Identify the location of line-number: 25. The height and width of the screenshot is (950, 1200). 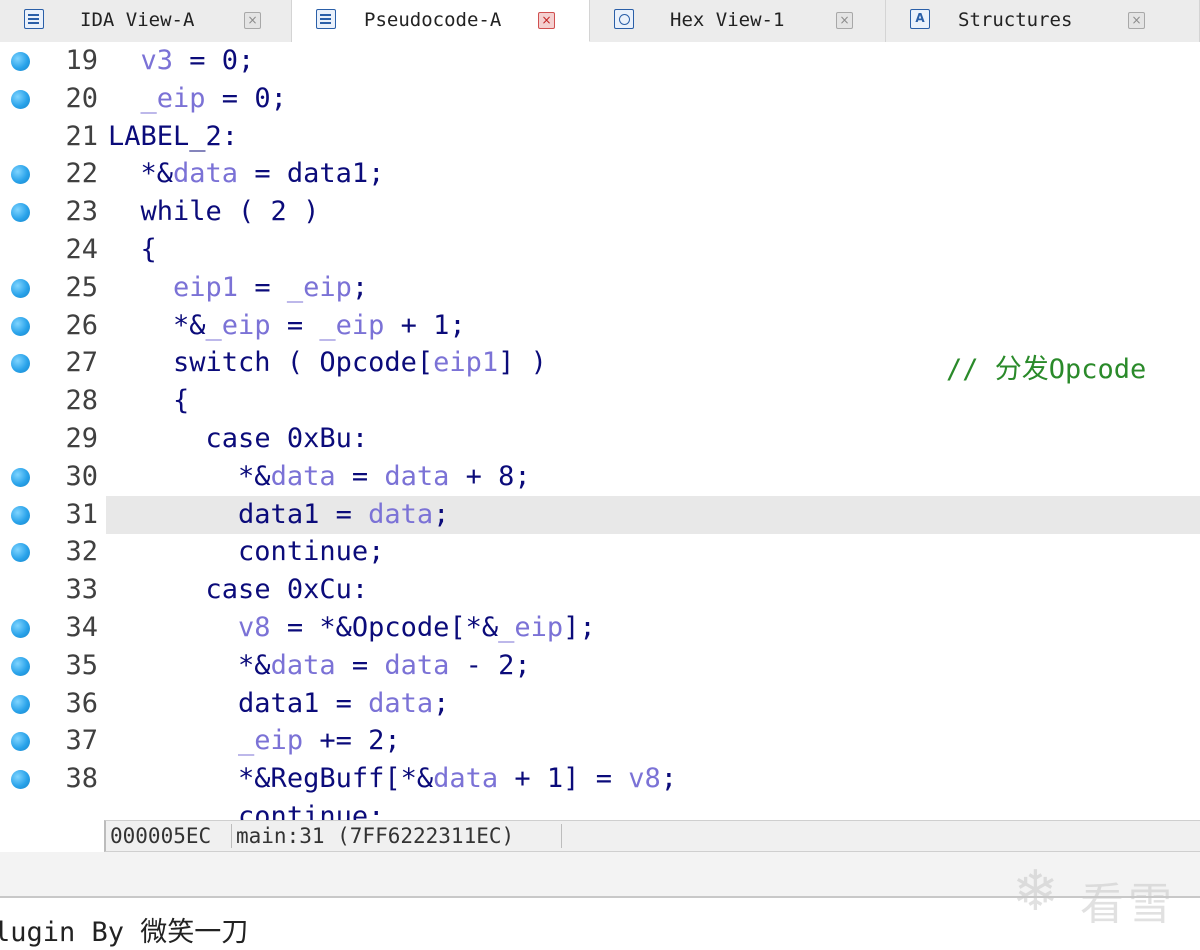
(81, 287).